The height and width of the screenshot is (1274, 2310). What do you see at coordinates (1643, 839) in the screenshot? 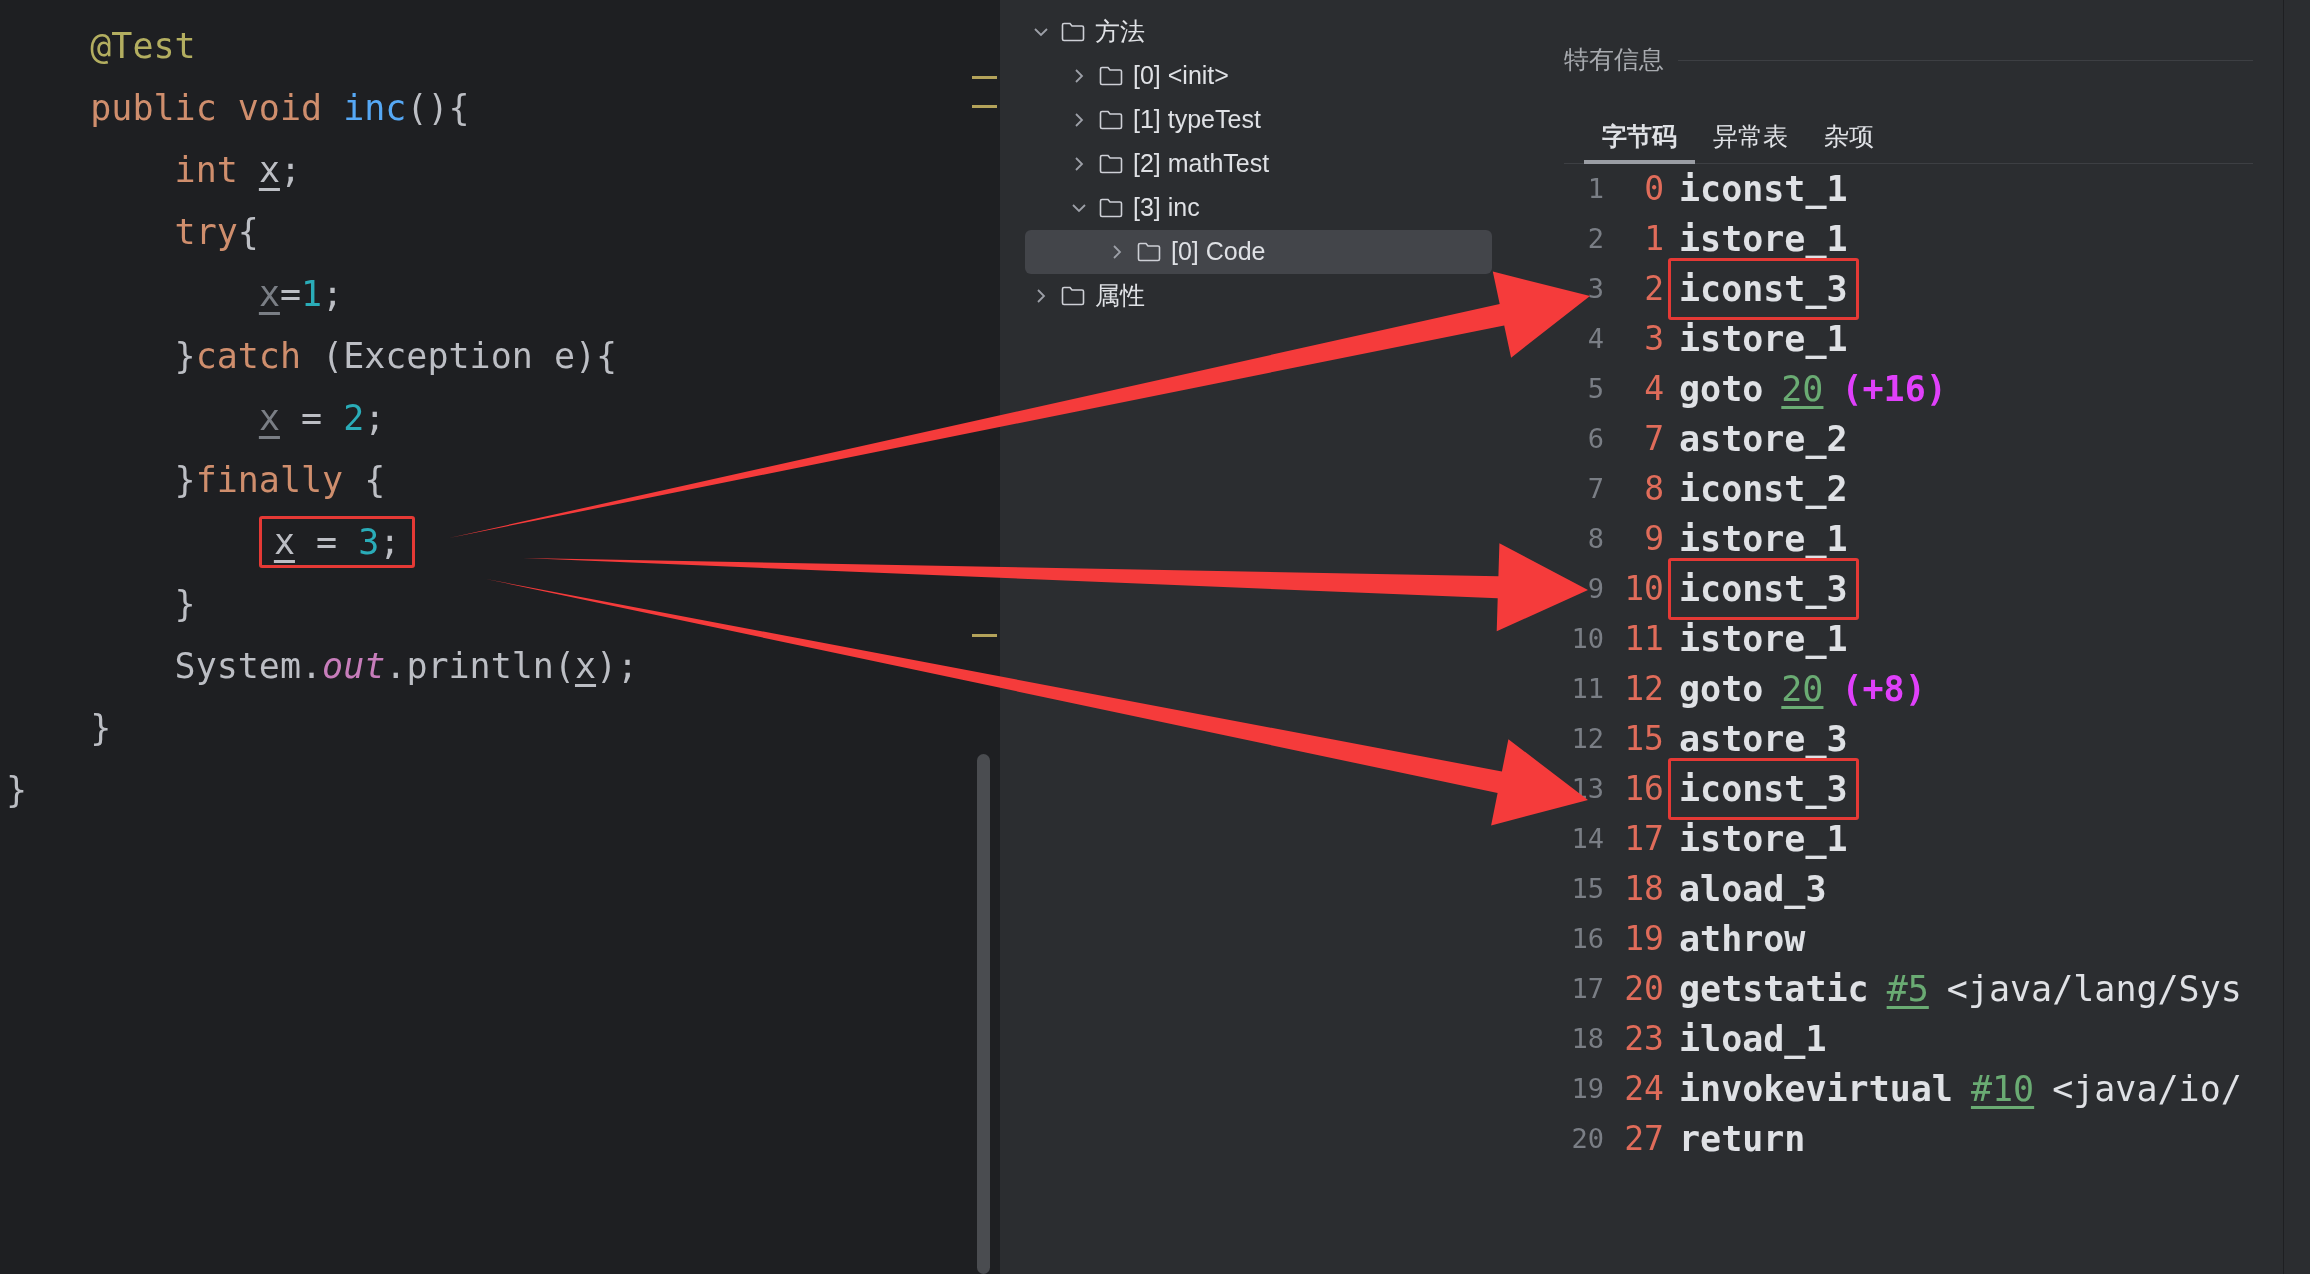
I see `bytecode-offset: 17` at bounding box center [1643, 839].